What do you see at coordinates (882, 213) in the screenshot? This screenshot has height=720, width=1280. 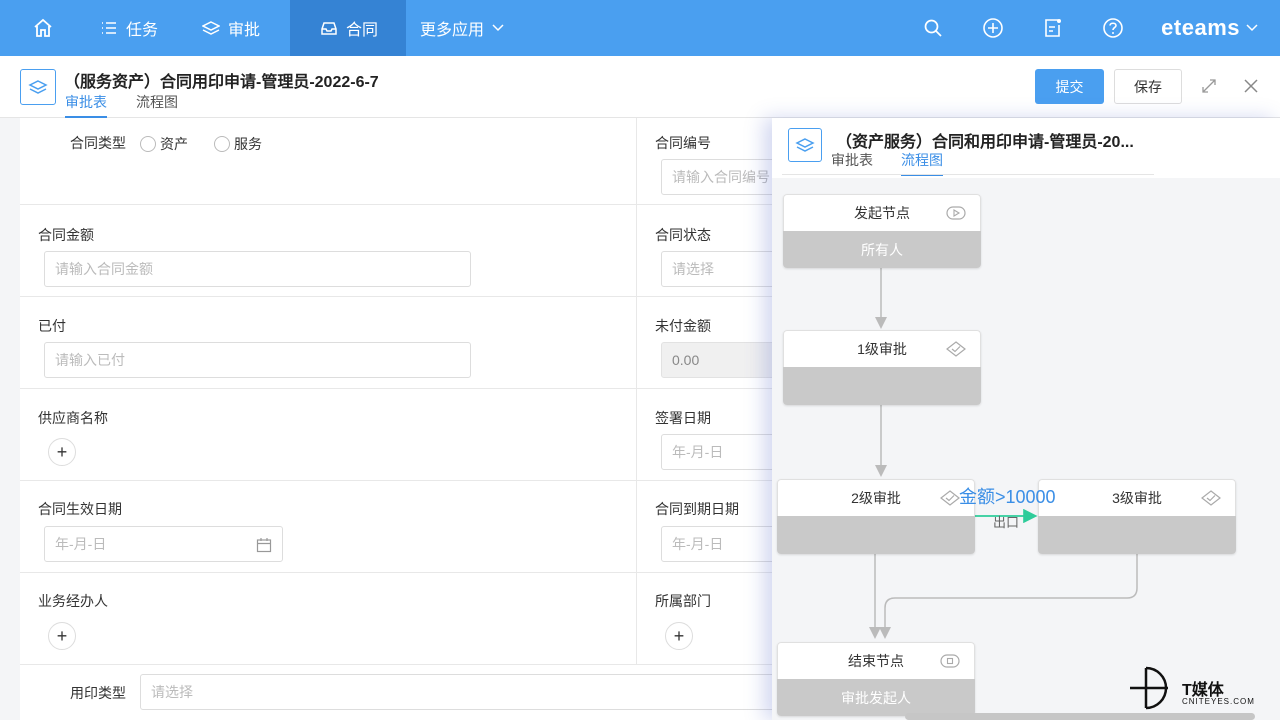 I see `node-title: 发起节点` at bounding box center [882, 213].